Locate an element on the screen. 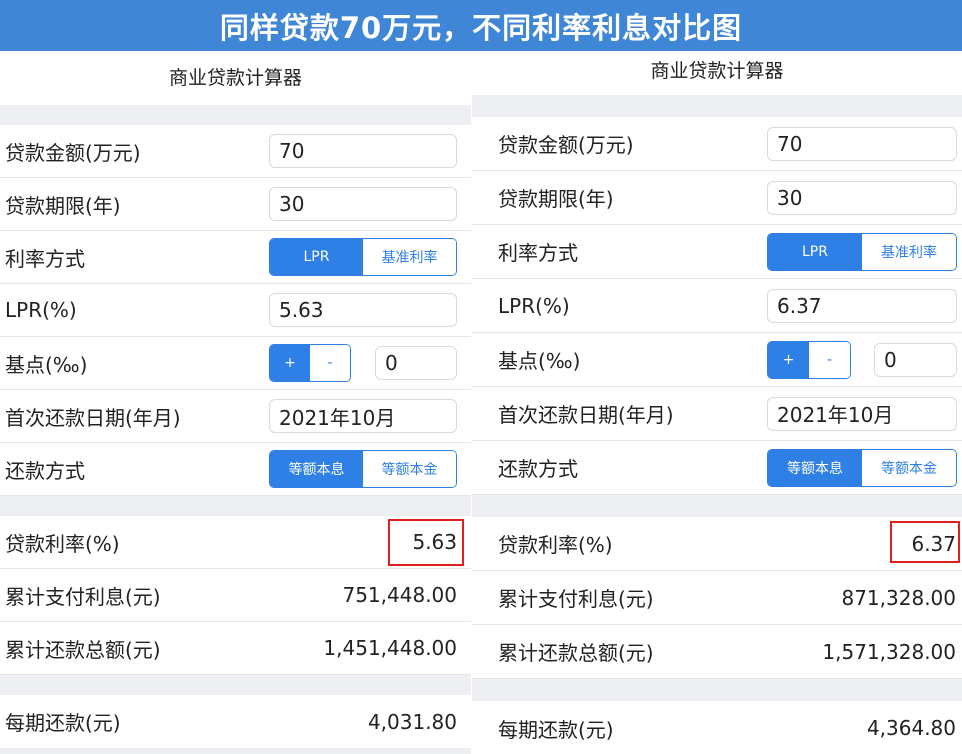 This screenshot has height=754, width=962. result-rate-row: 贷款利率(%) 6.37 is located at coordinates (717, 544).